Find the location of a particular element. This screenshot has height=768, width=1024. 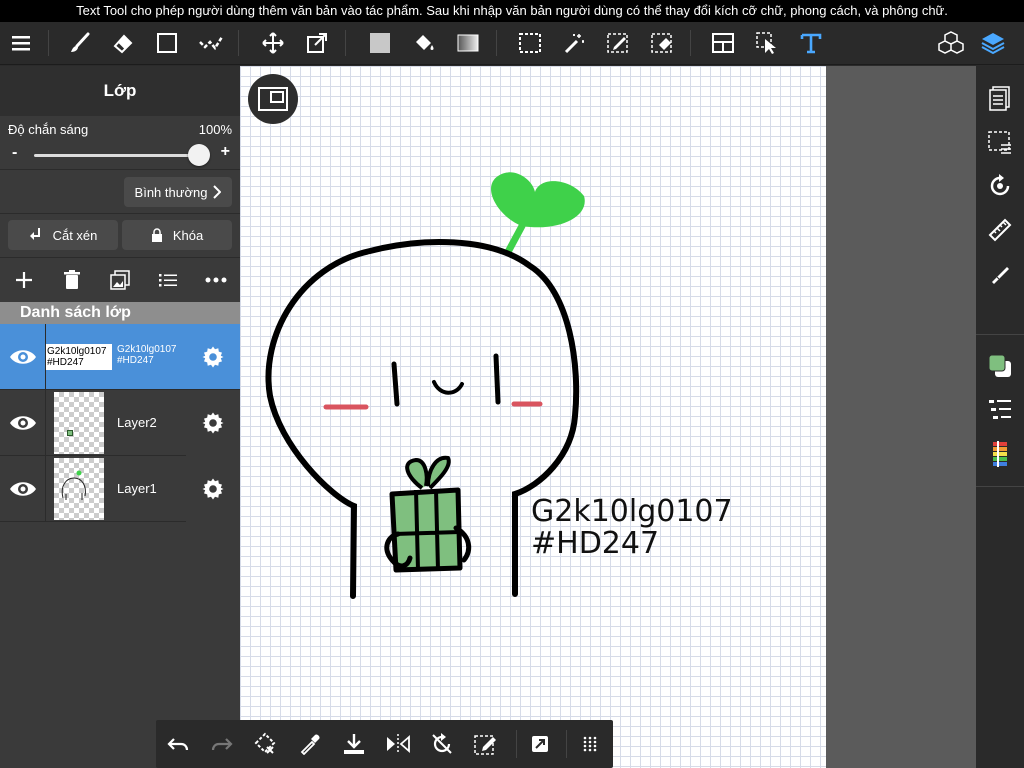

right-side-toolbar is located at coordinates (1000, 417).